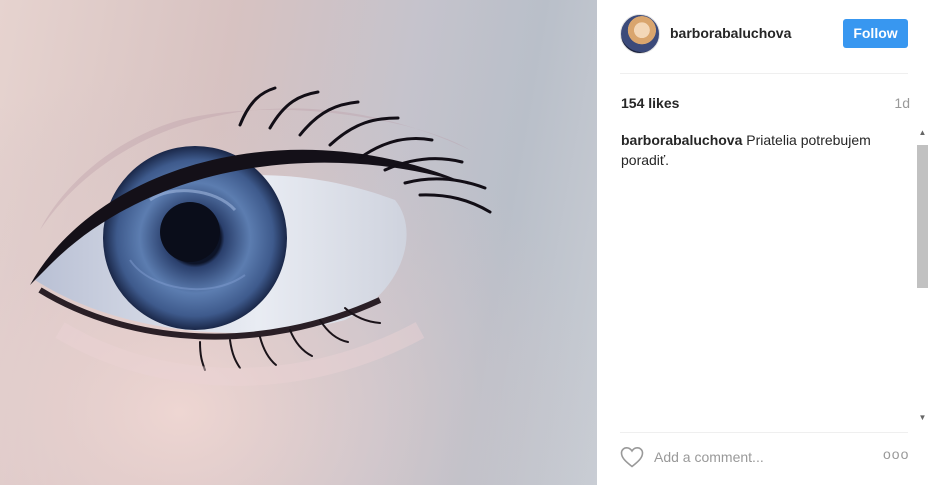 This screenshot has width=932, height=485. Describe the element at coordinates (764, 73) in the screenshot. I see `header-divider` at that location.